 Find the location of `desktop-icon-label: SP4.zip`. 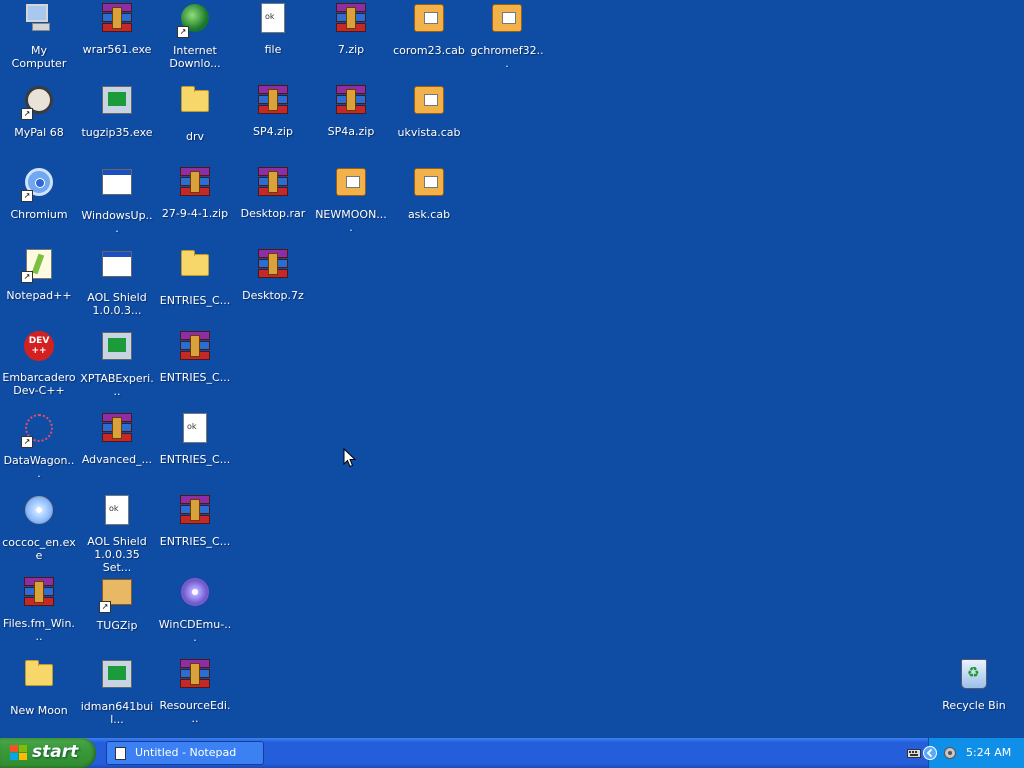

desktop-icon-label: SP4.zip is located at coordinates (273, 131).